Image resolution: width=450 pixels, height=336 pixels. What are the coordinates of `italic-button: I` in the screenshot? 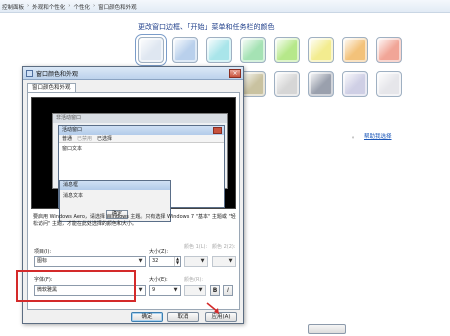 It's located at (228, 290).